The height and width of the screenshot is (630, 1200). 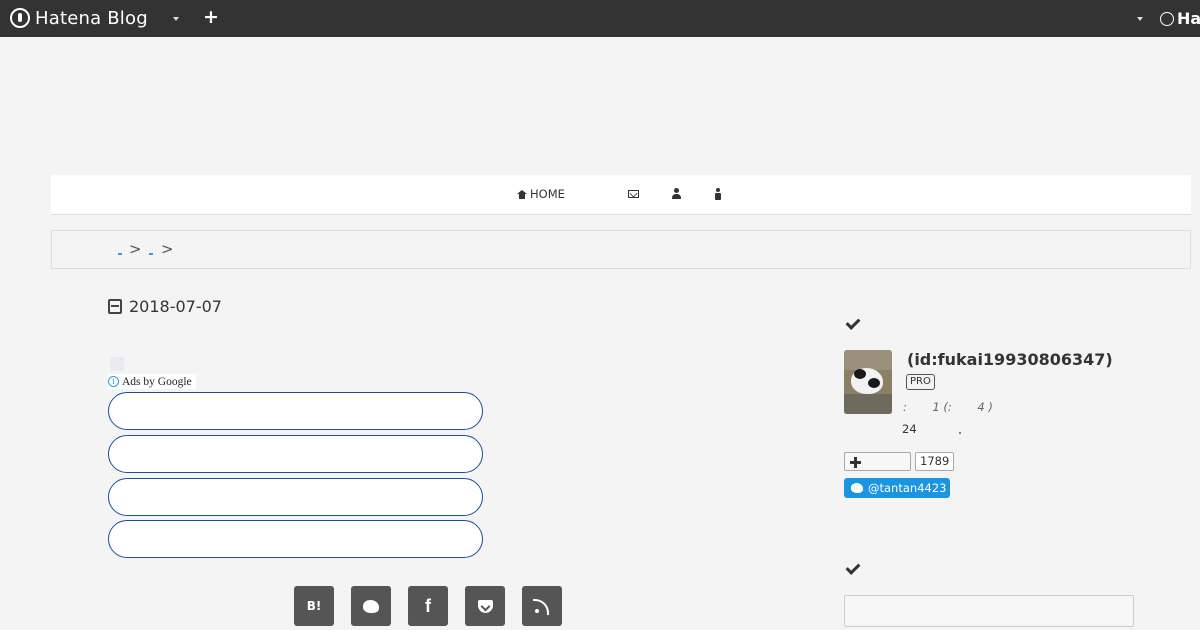 What do you see at coordinates (547, 194) in the screenshot?
I see `nav-home-label: HOME` at bounding box center [547, 194].